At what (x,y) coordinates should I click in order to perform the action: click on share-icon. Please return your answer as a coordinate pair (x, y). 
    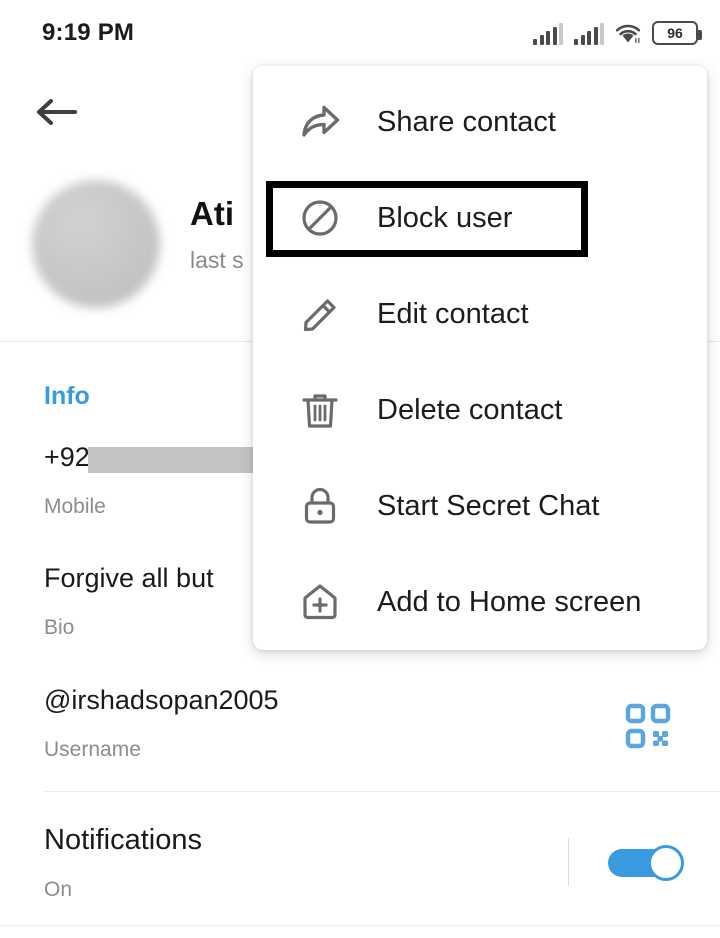
    Looking at the image, I should click on (320, 122).